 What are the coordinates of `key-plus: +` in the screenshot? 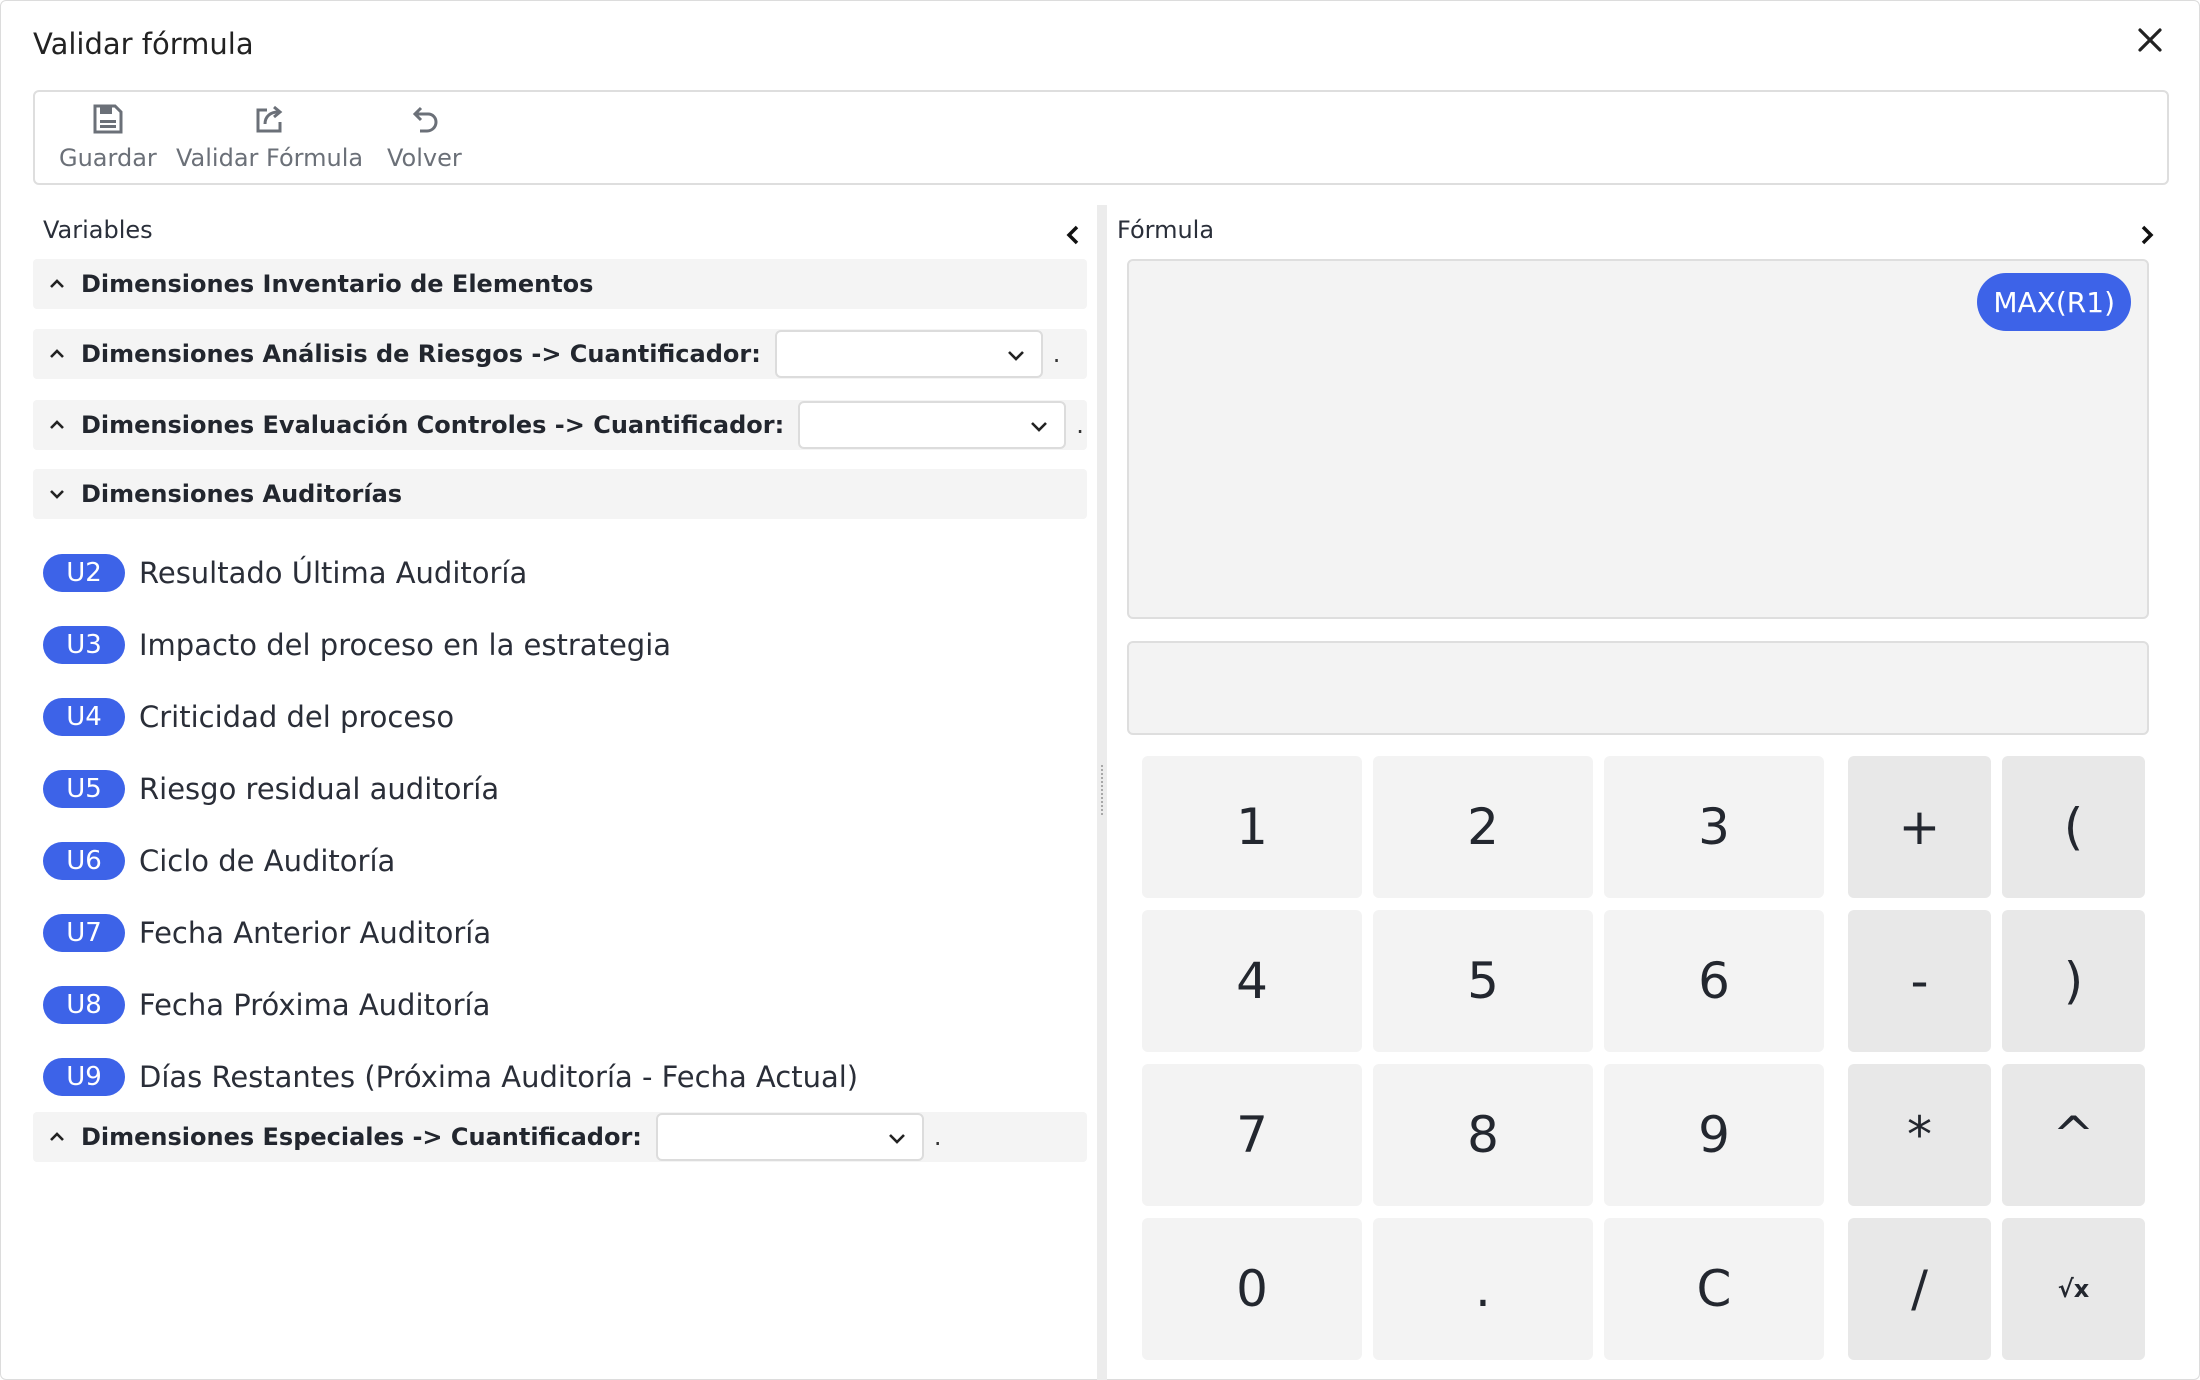 It's located at (1919, 827).